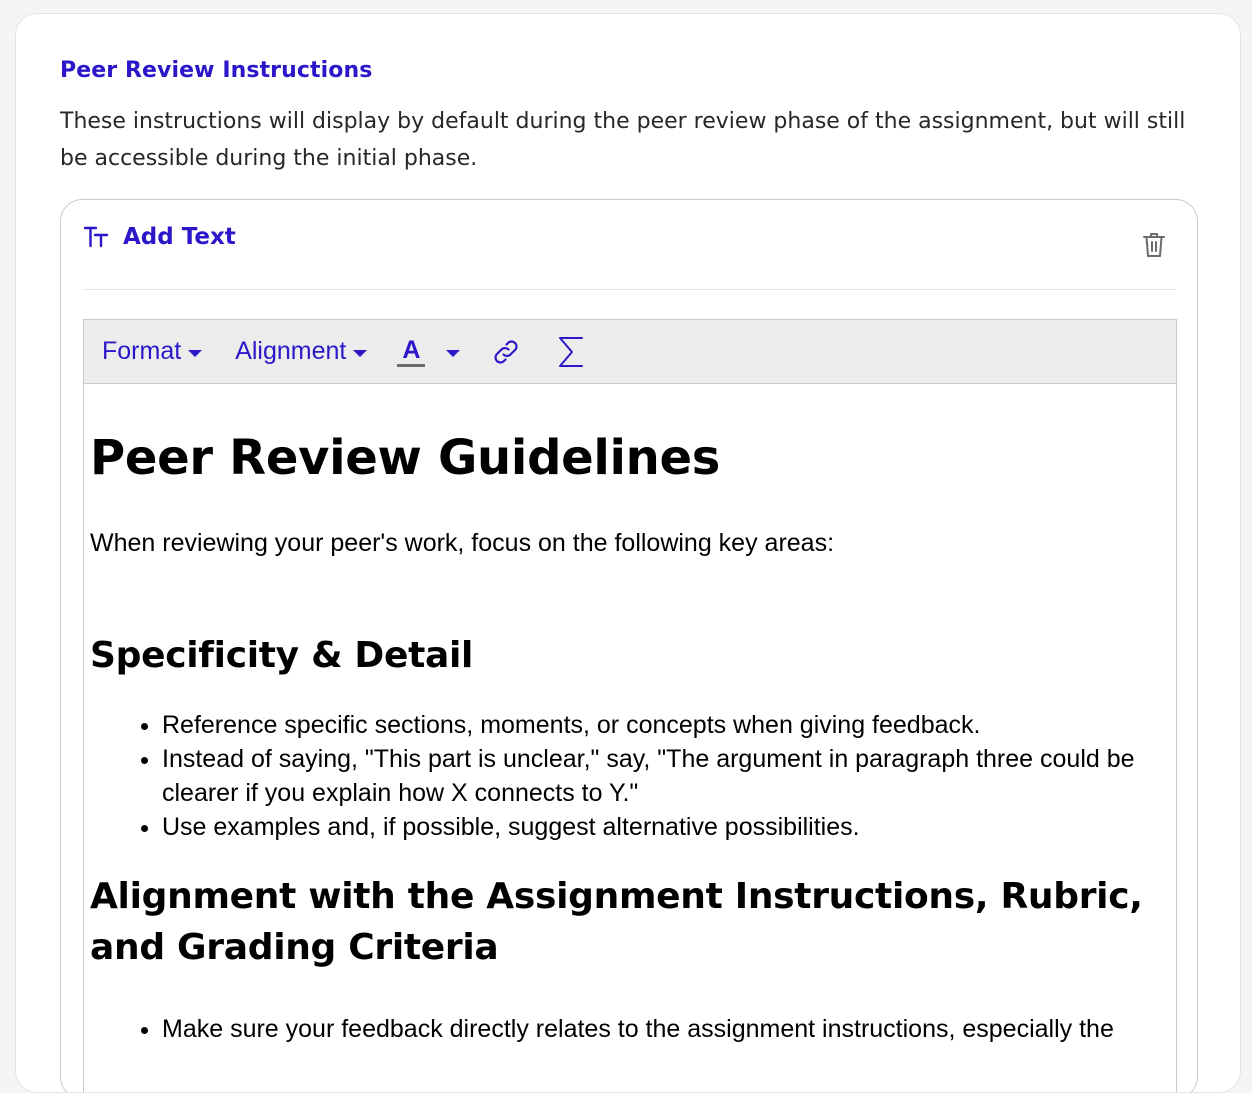 The image size is (1252, 1093). What do you see at coordinates (142, 351) in the screenshot?
I see `format-label: Format` at bounding box center [142, 351].